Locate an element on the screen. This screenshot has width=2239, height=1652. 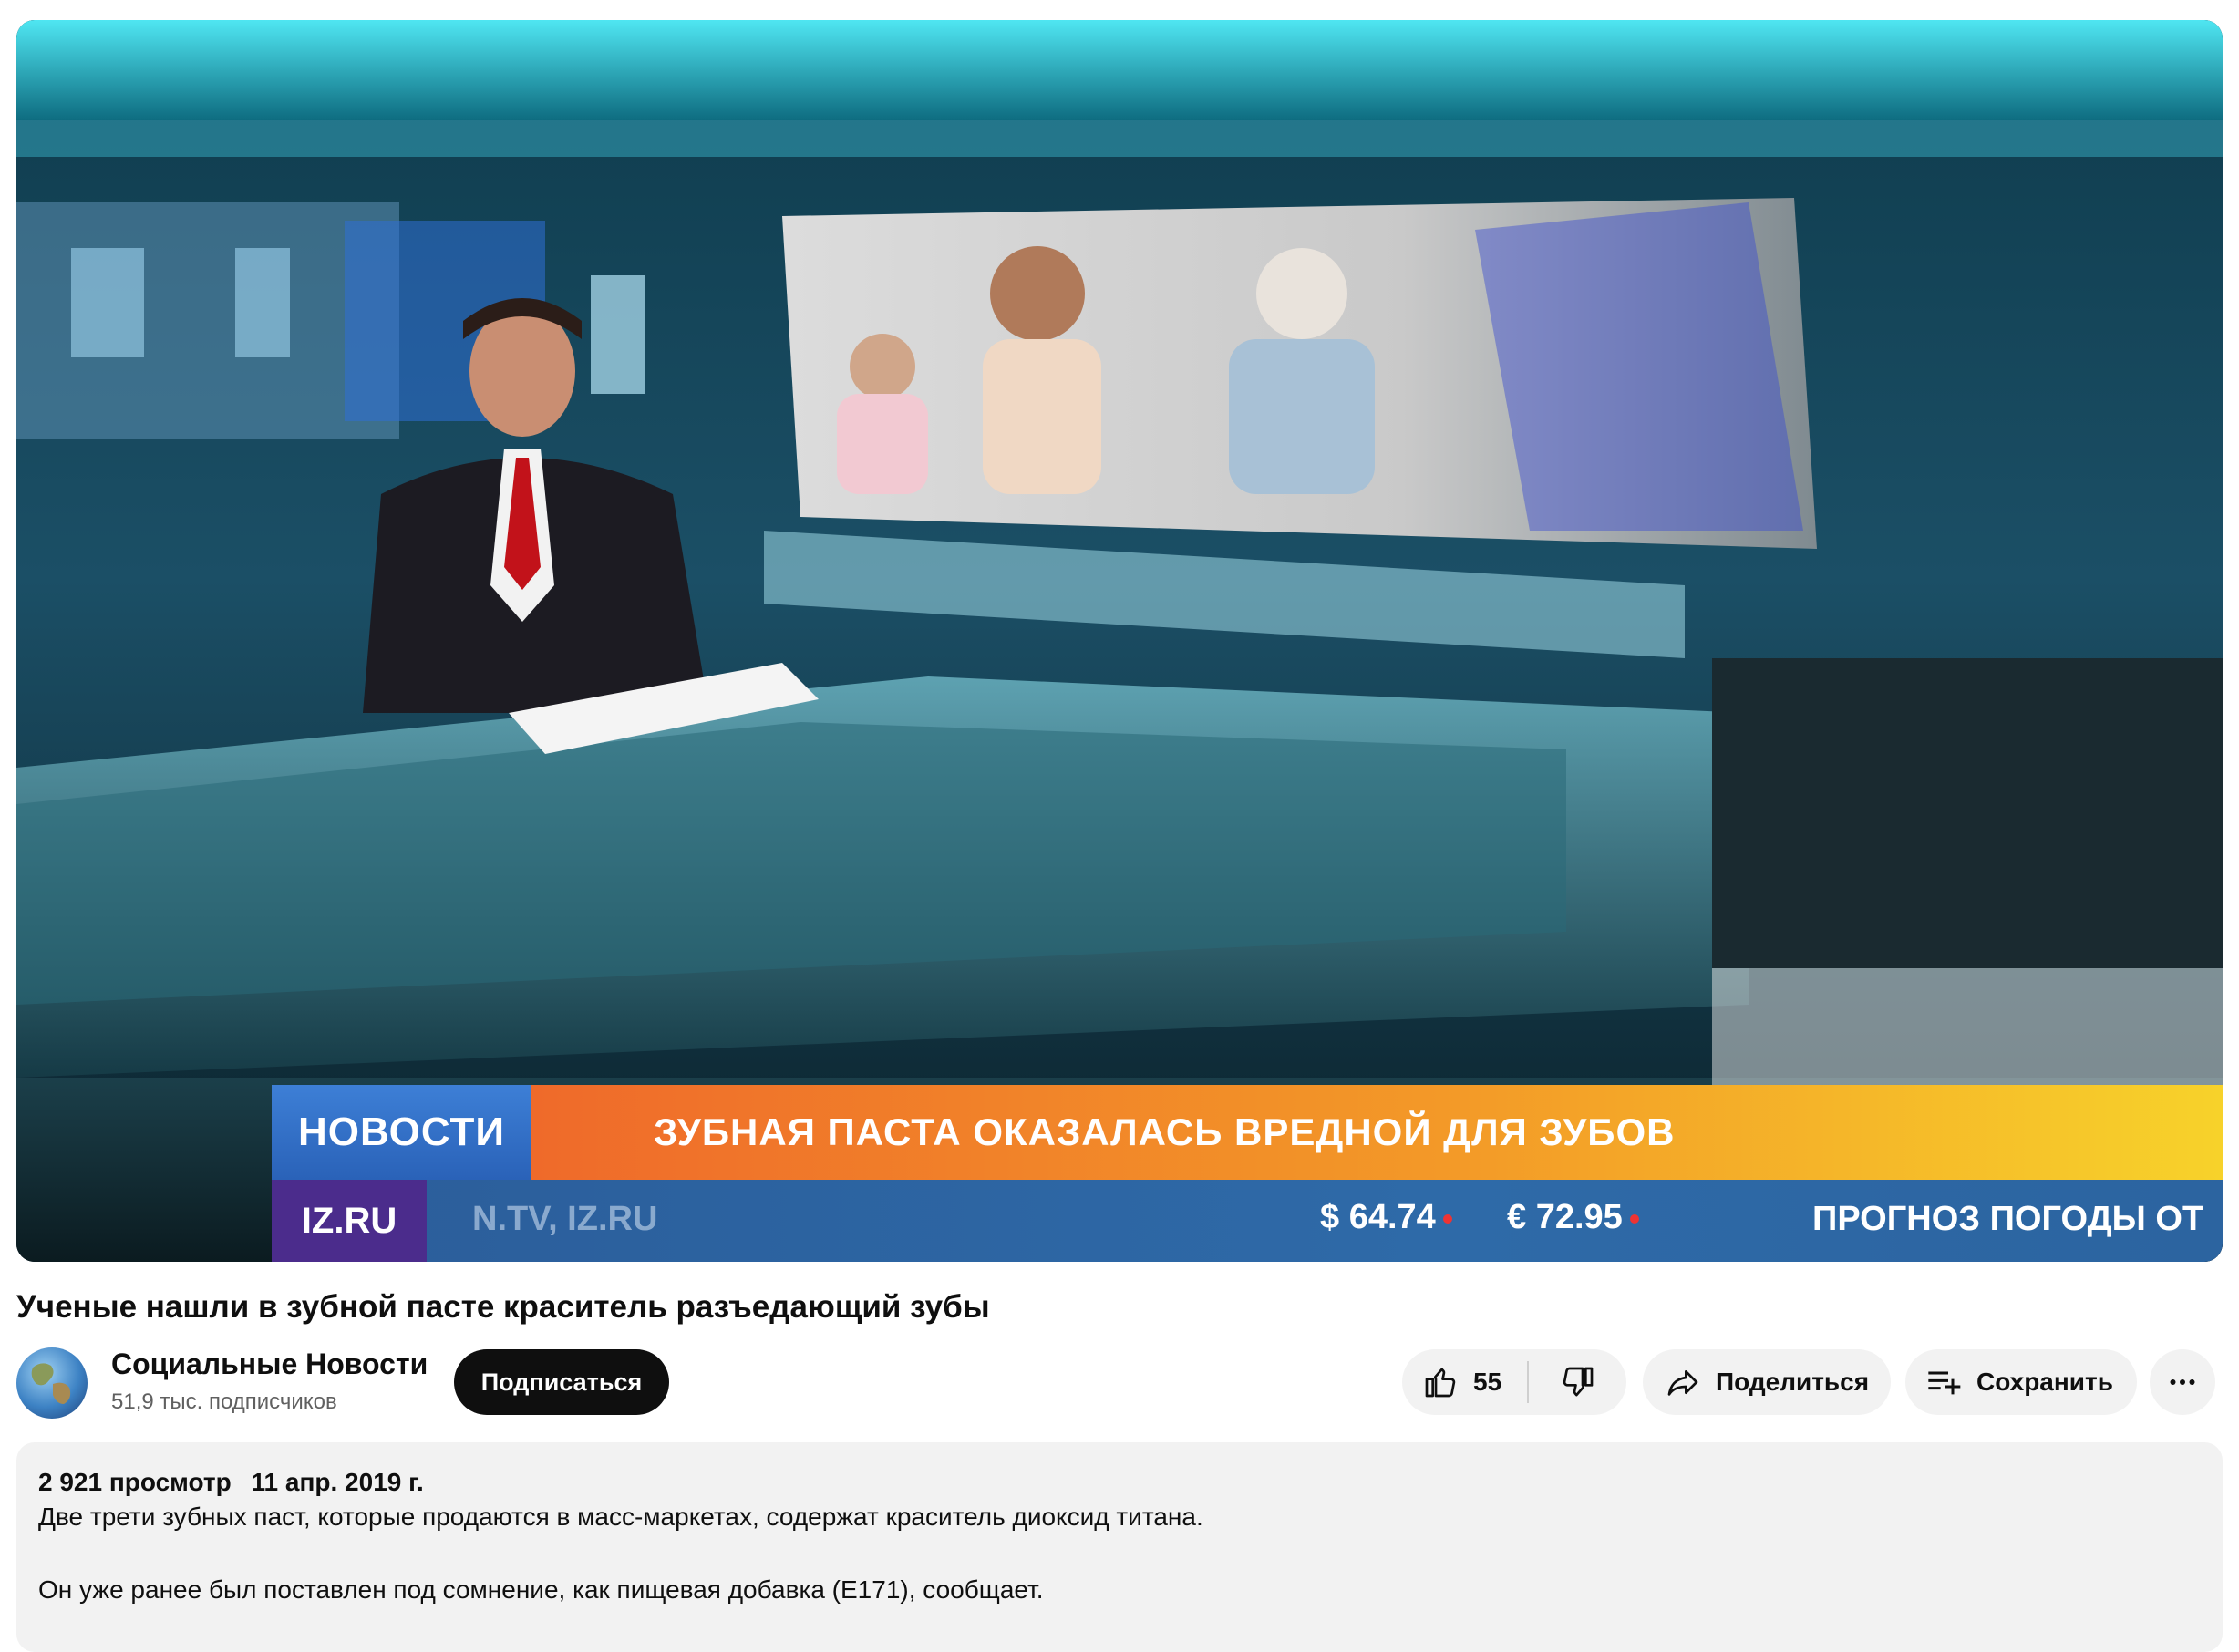
thumbs-down-icon is located at coordinates (1578, 1382).